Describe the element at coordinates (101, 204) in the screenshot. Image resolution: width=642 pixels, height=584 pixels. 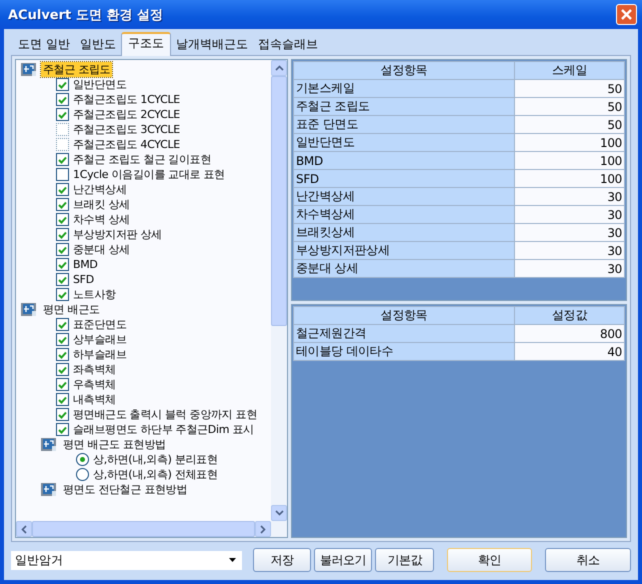
I see `checkbox-label: 브래킷 상세` at that location.